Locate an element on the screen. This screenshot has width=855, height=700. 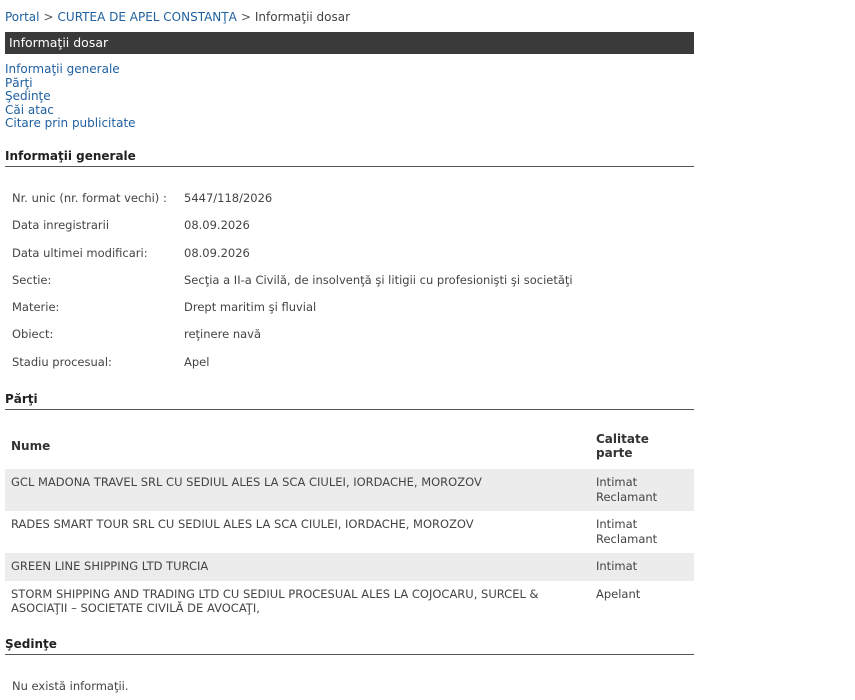
info-label: Data inregistrarii is located at coordinates (61, 225).